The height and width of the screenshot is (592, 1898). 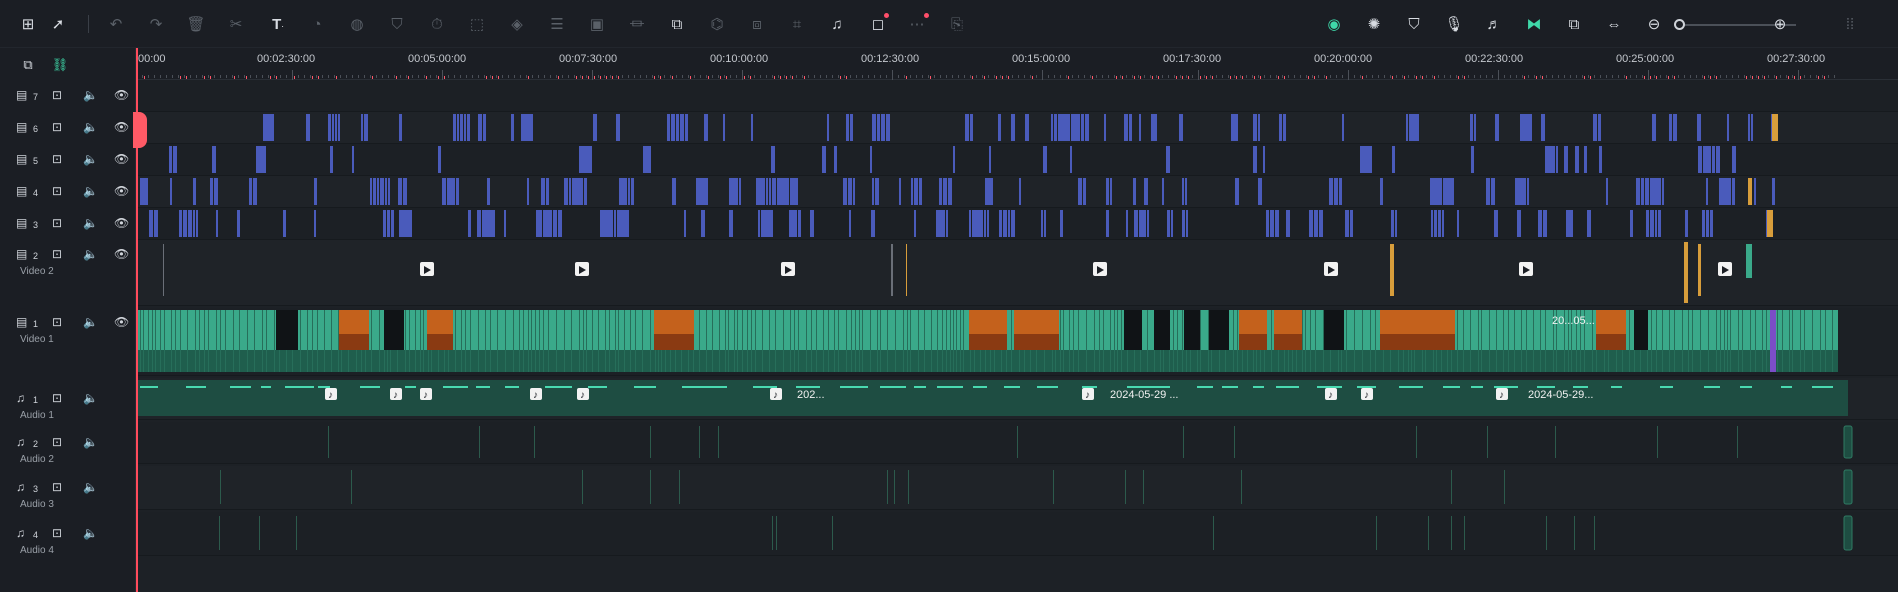 What do you see at coordinates (437, 24) in the screenshot?
I see `timer-icon: ⏱` at bounding box center [437, 24].